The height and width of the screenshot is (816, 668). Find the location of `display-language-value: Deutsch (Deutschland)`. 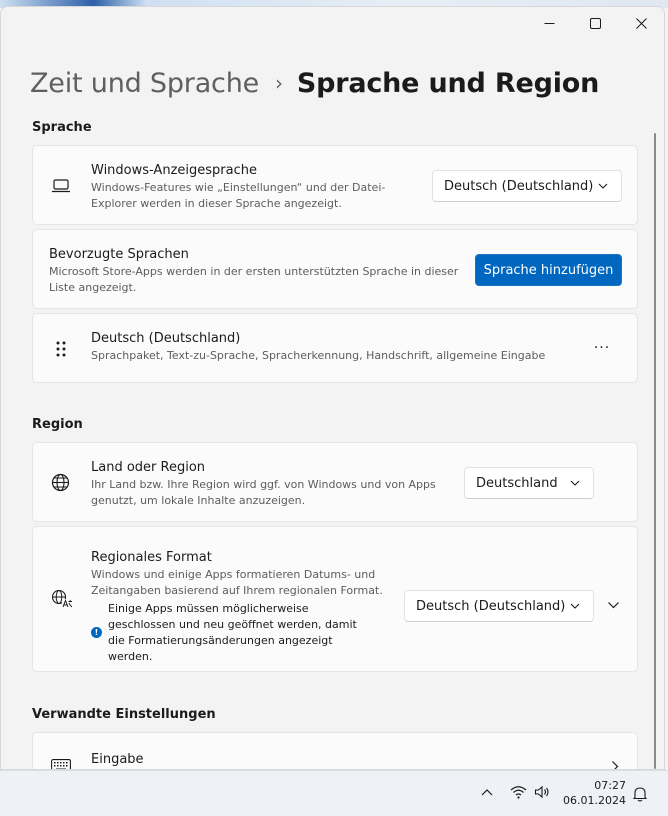

display-language-value: Deutsch (Deutschland) is located at coordinates (519, 186).